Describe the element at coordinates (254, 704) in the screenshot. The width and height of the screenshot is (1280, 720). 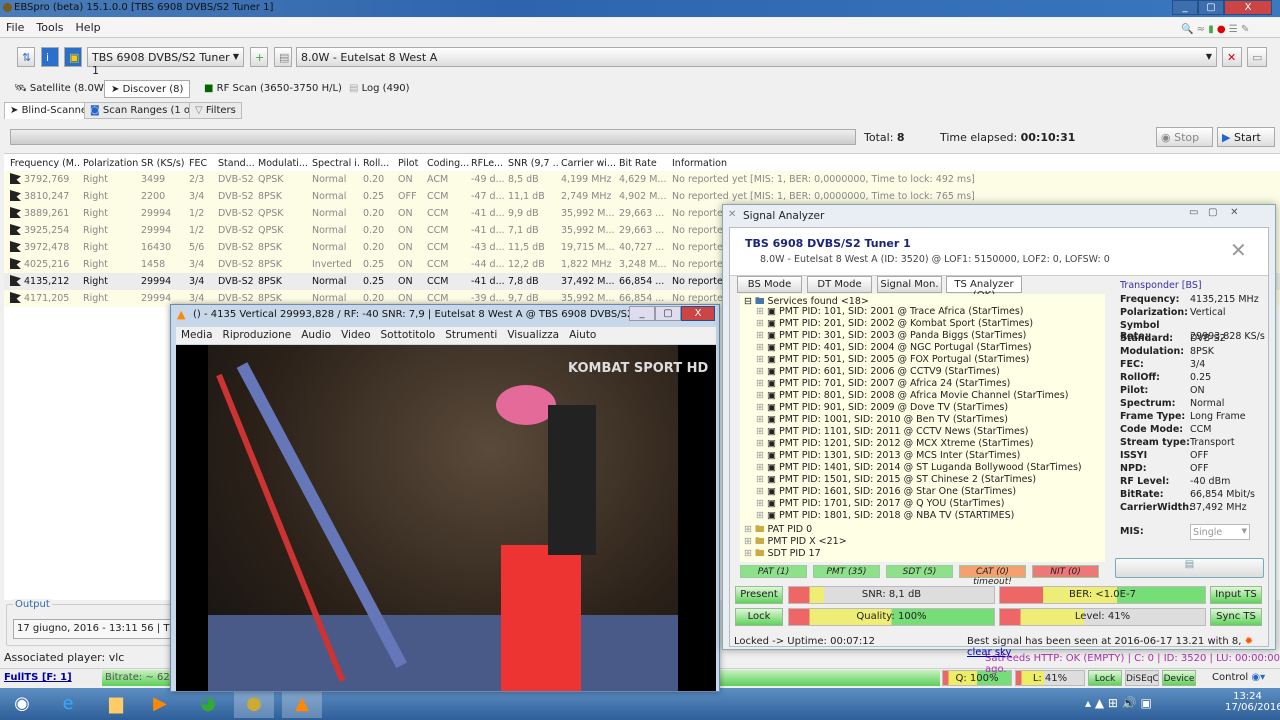
I see `ebspro-icon: ●` at that location.